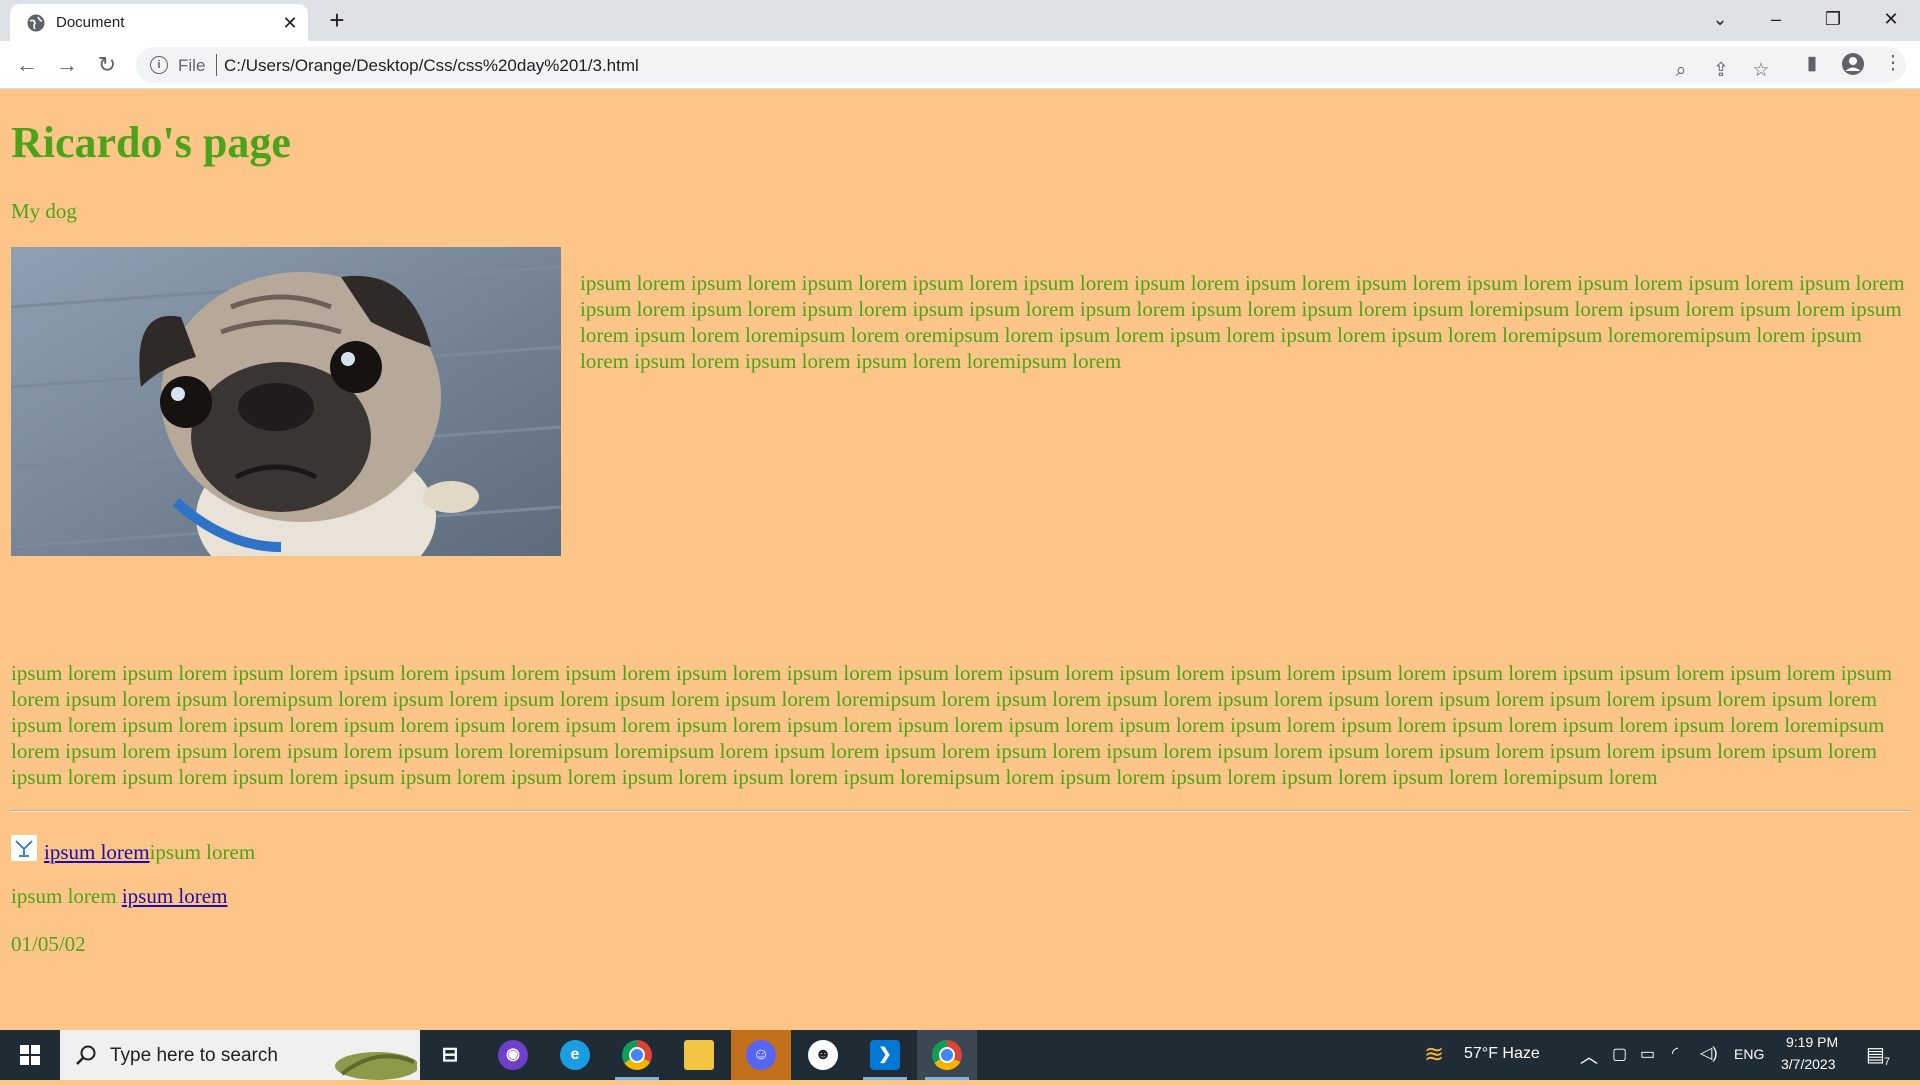  Describe the element at coordinates (1749, 1054) in the screenshot. I see `language-indicator: ENG` at that location.